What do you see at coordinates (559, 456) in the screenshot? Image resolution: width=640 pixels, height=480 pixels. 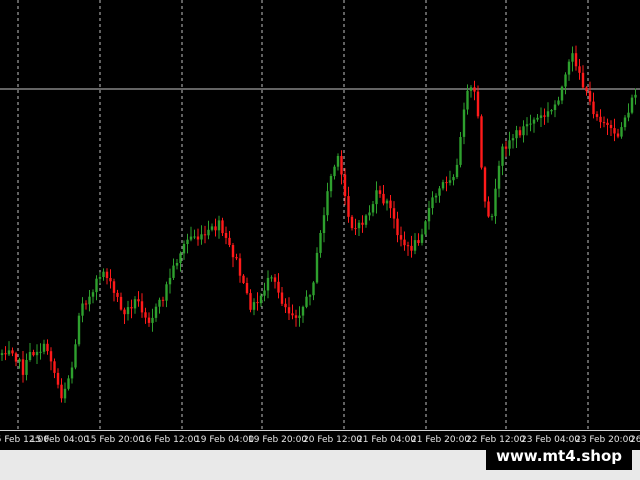 I see `watermark-label: www.mt4.shop` at bounding box center [559, 456].